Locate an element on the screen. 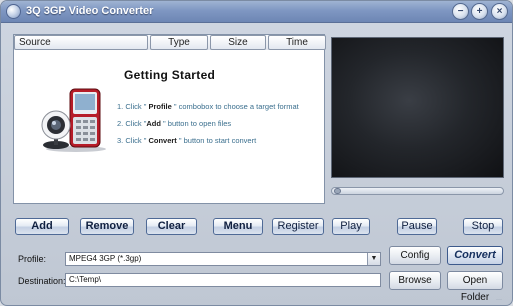  column-header-size: Size is located at coordinates (238, 42).